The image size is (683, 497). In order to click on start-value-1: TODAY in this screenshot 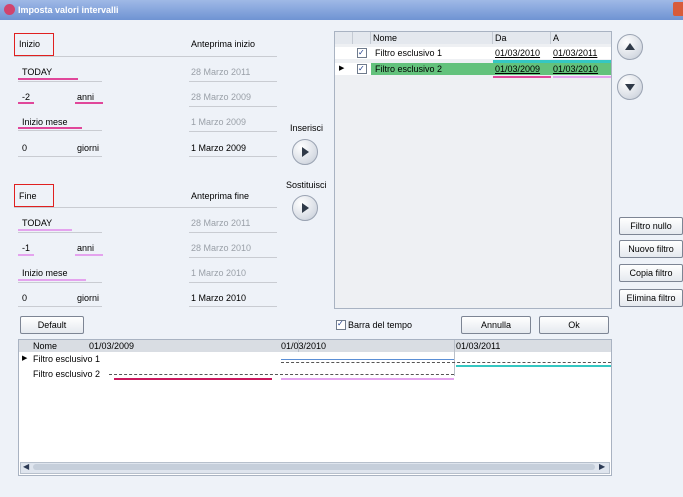, I will do `click(37, 72)`.